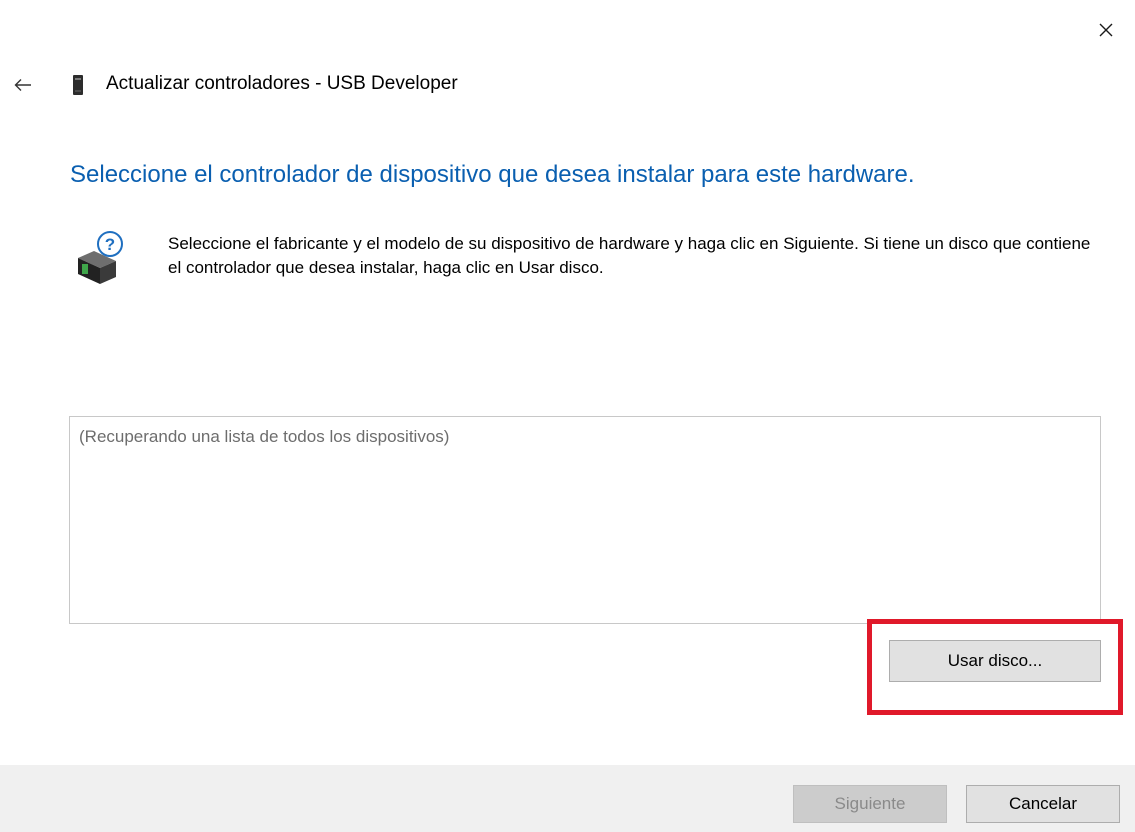 The width and height of the screenshot is (1135, 832). I want to click on back-button, so click(23, 85).